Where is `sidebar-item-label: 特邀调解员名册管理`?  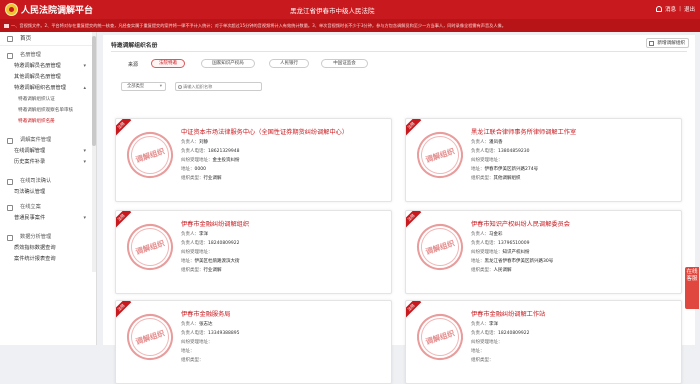 sidebar-item-label: 特邀调解员名册管理 is located at coordinates (37, 66).